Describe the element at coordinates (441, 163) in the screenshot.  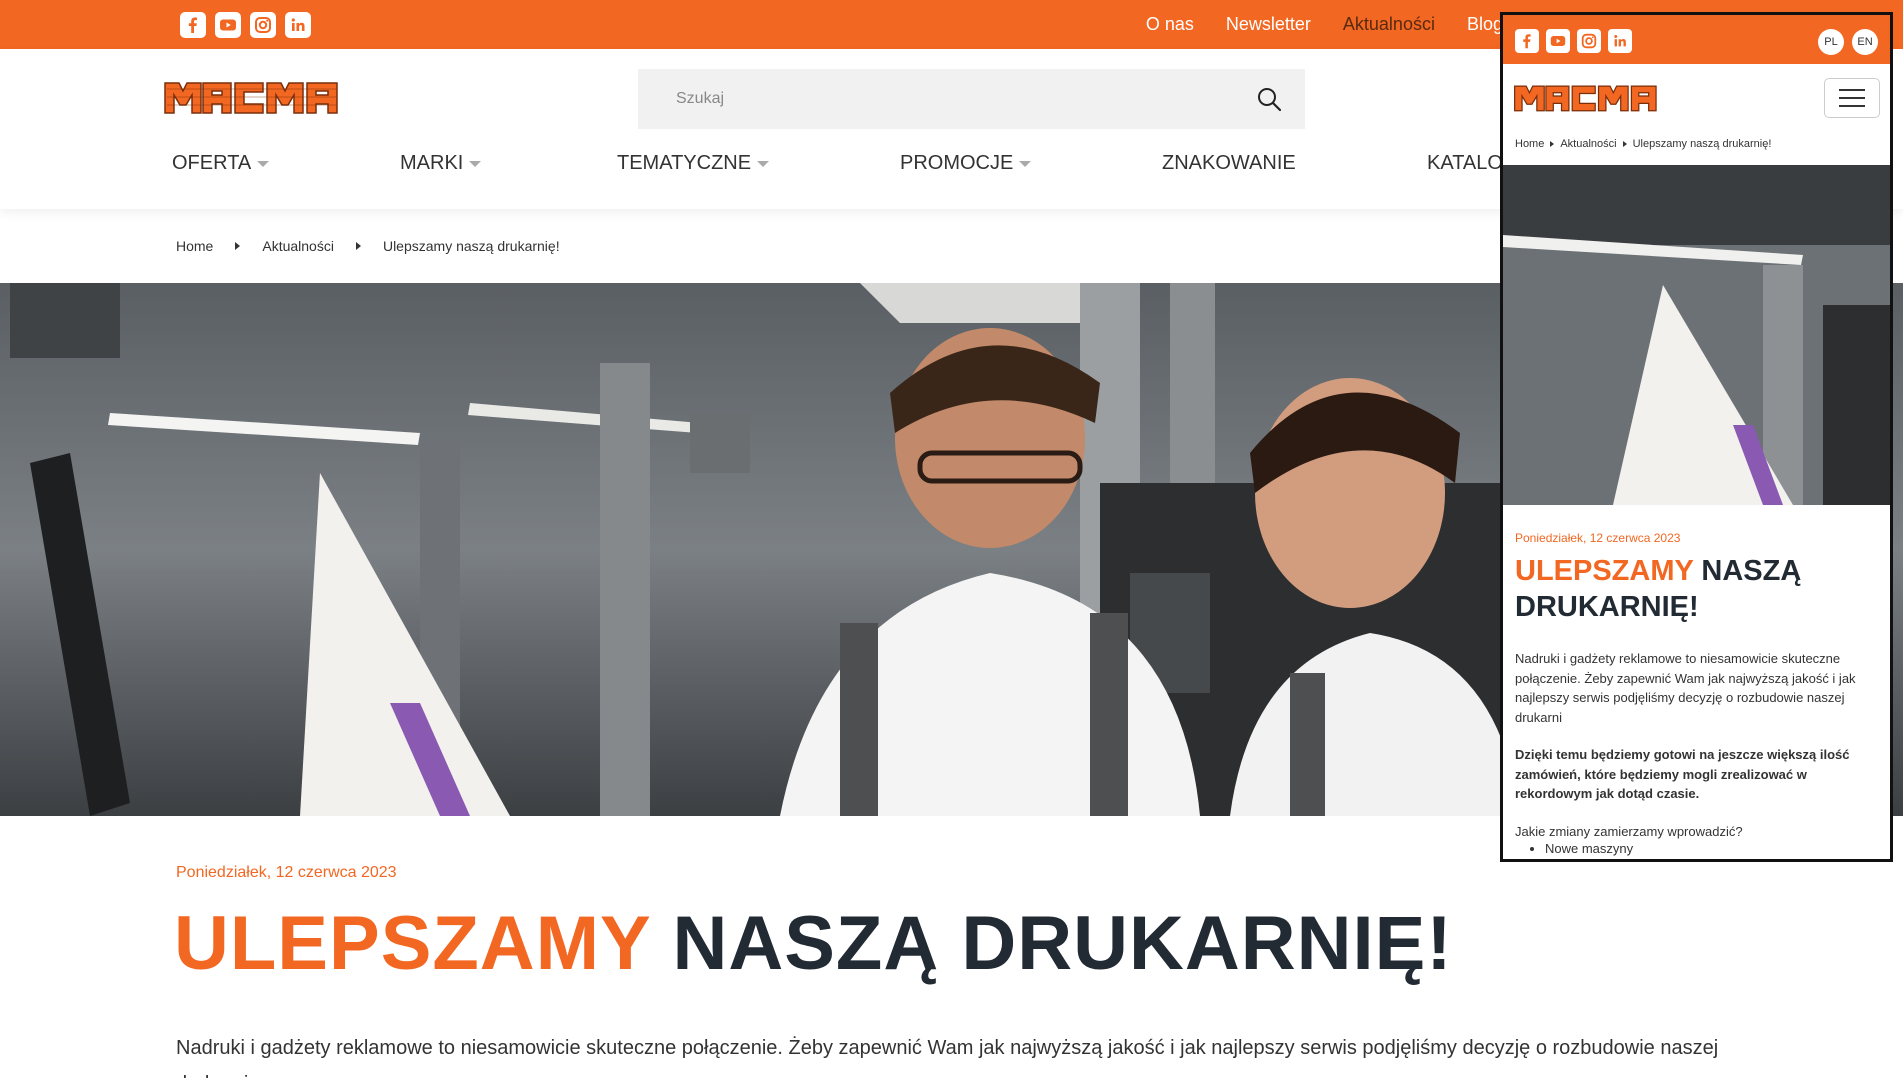
I see `mainnav-brands: MARKI` at that location.